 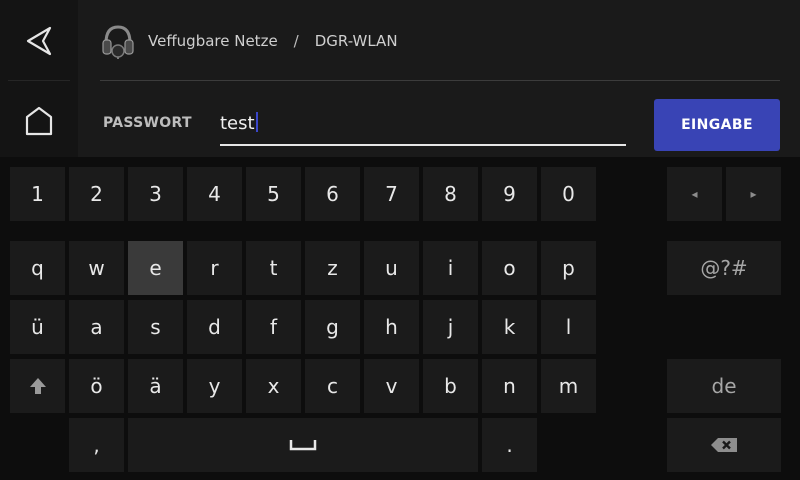 I want to click on password-value: test, so click(x=237, y=123).